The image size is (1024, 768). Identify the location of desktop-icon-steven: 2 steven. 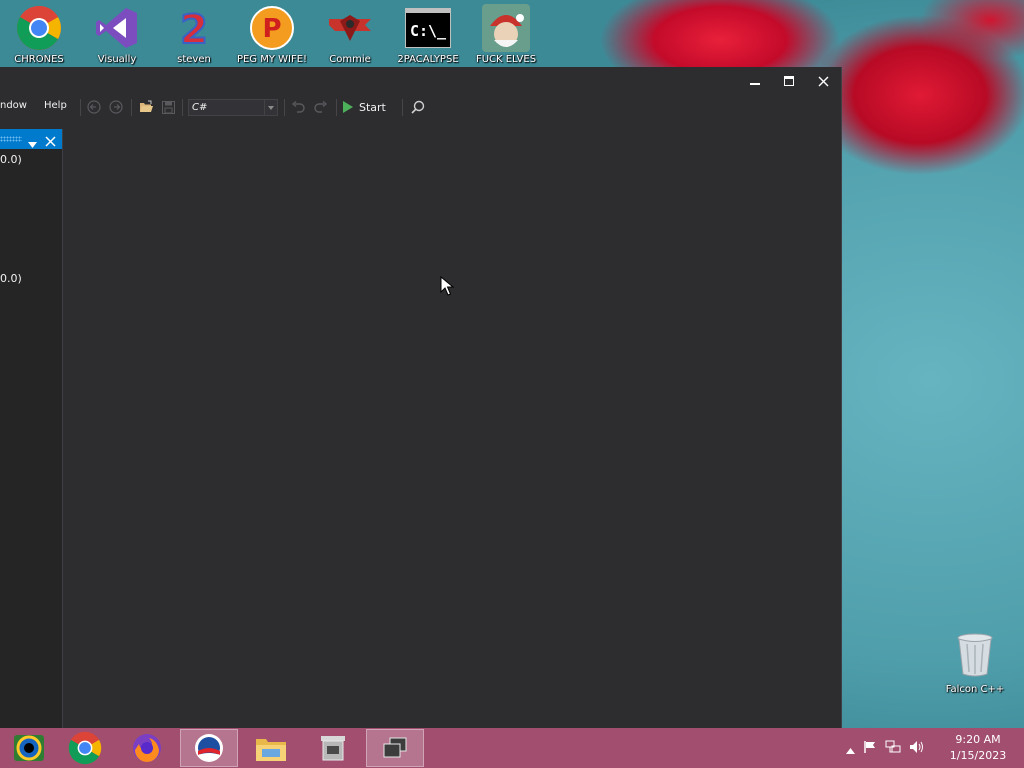
(194, 35).